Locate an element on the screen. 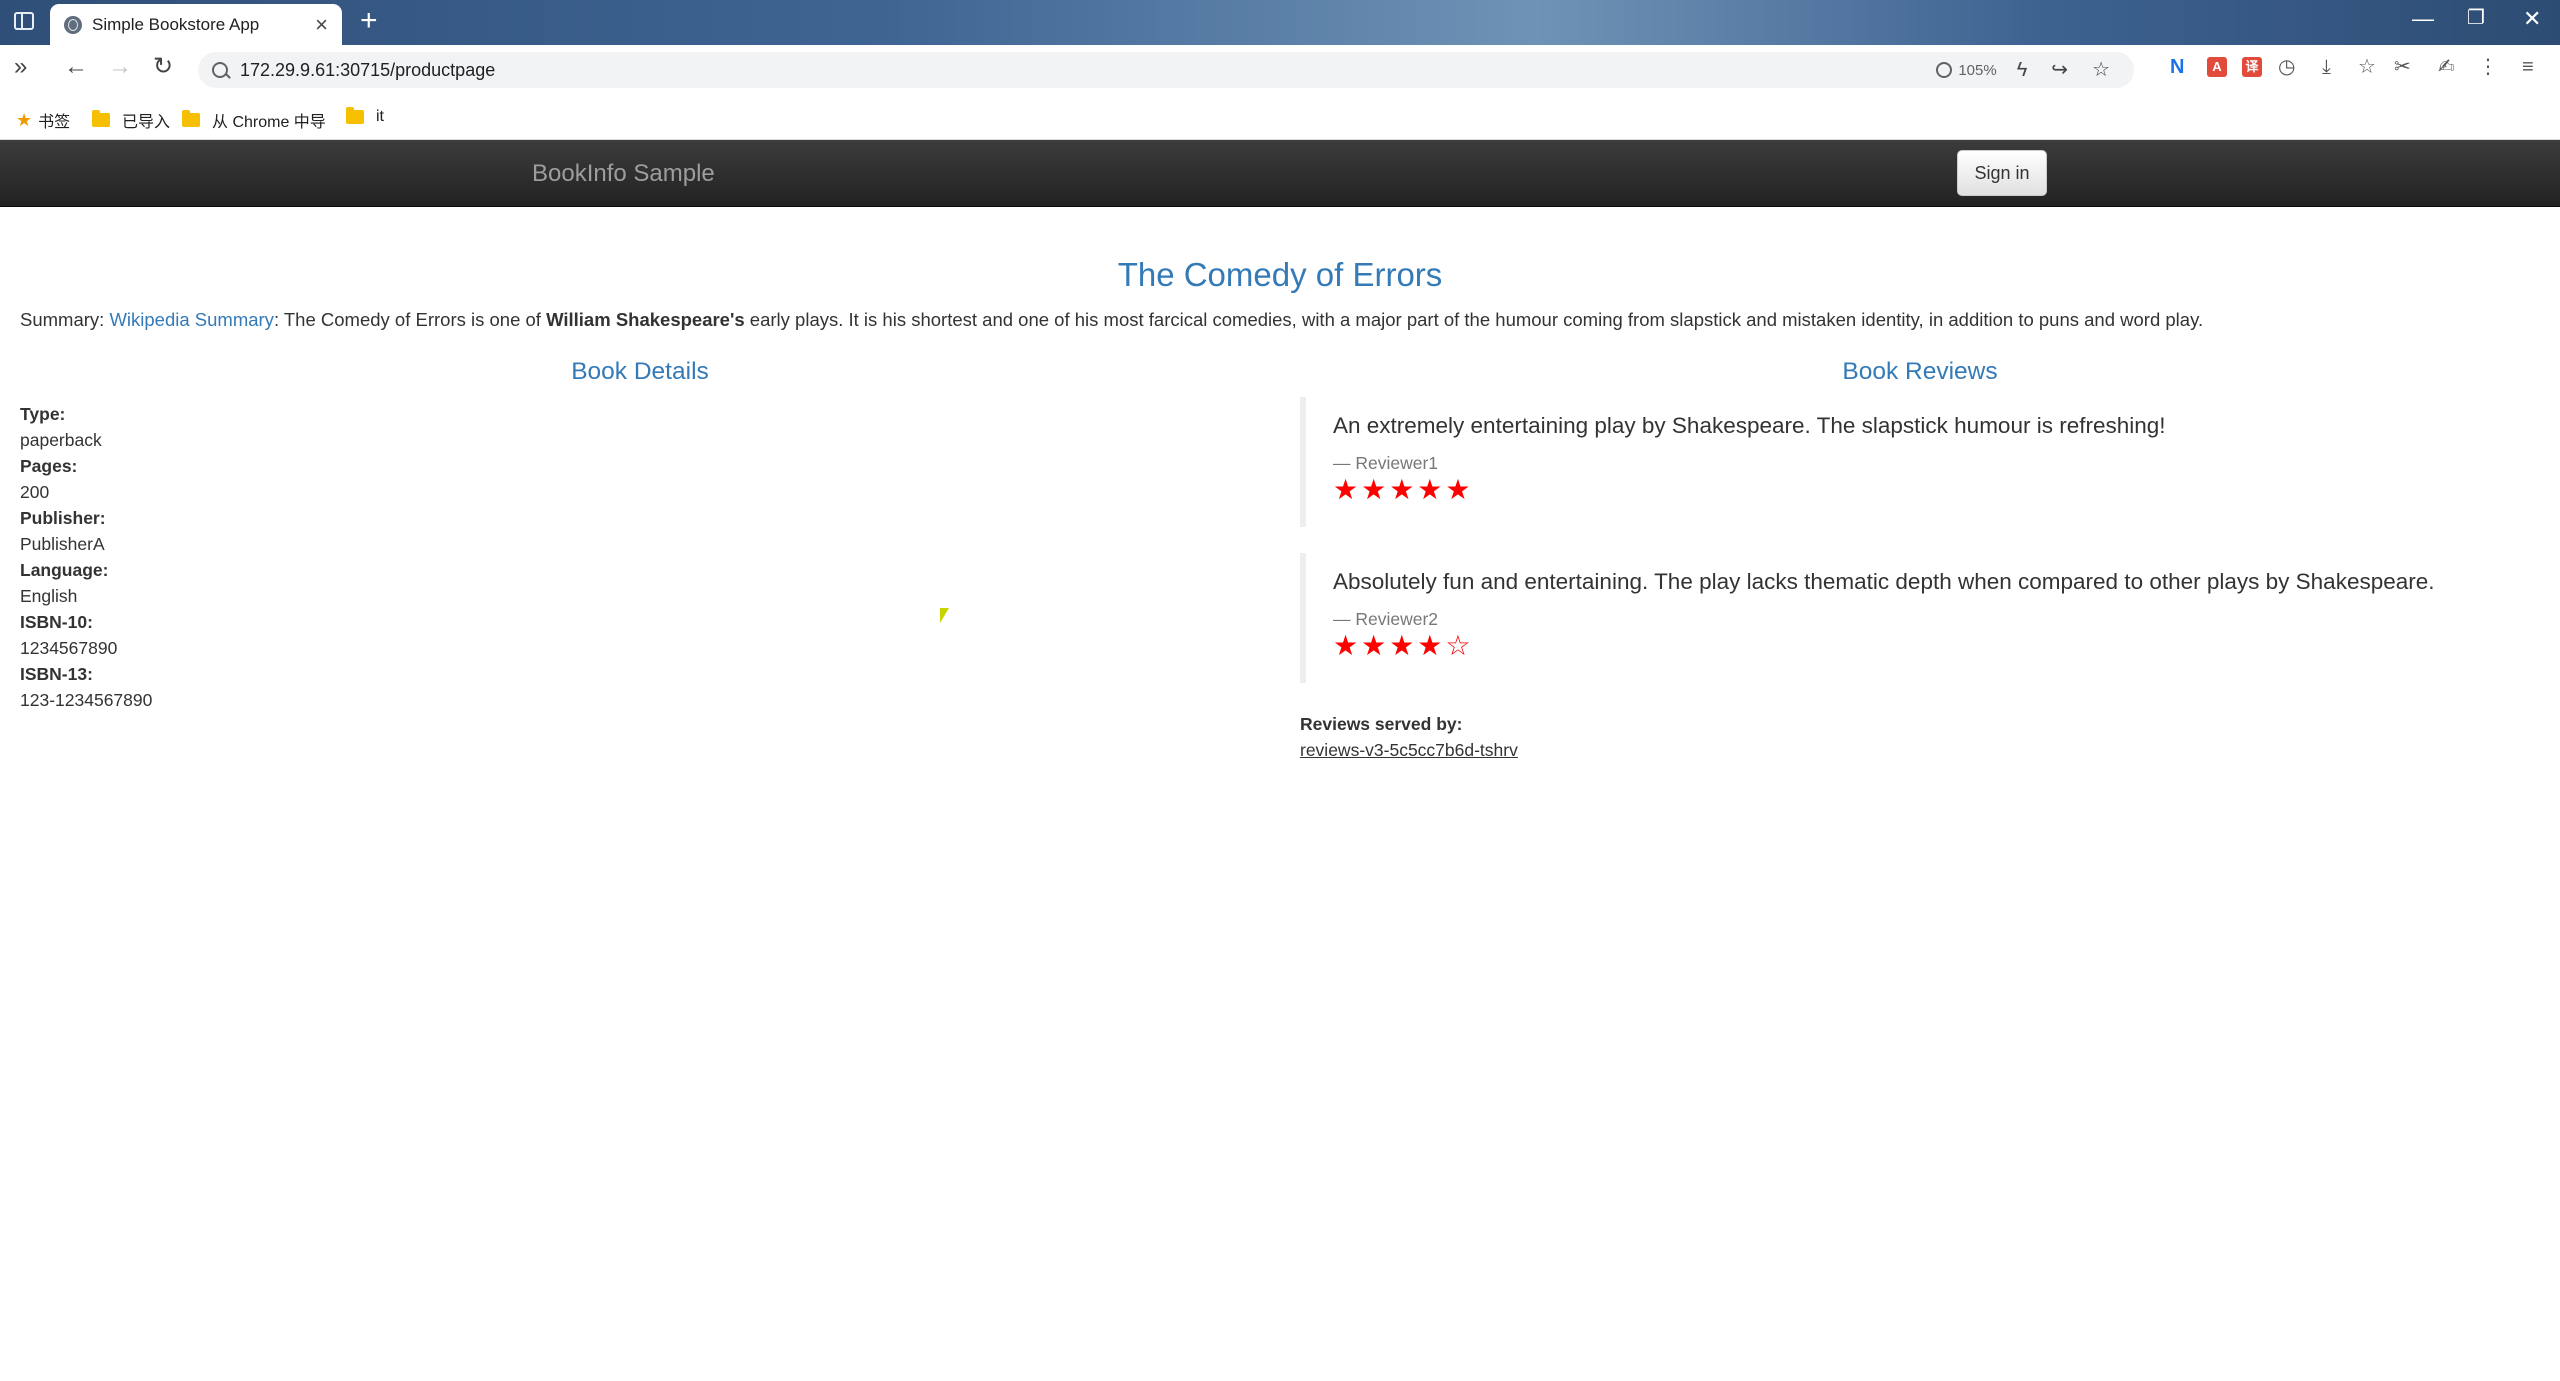  detail-value: PublisherA is located at coordinates (62, 544).